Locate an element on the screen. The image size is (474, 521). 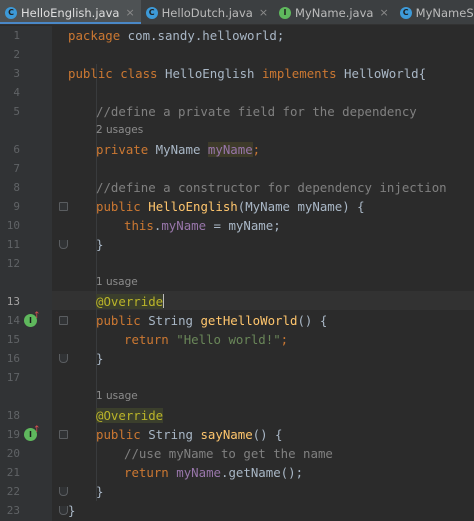
line-number: 6 is located at coordinates (16, 149).